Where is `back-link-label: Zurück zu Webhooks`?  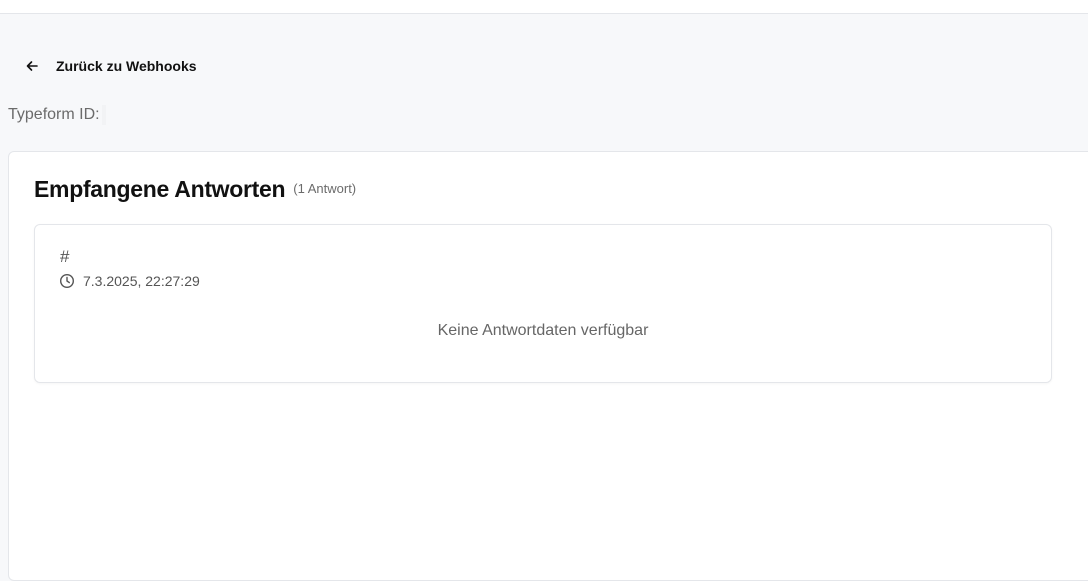 back-link-label: Zurück zu Webhooks is located at coordinates (126, 66).